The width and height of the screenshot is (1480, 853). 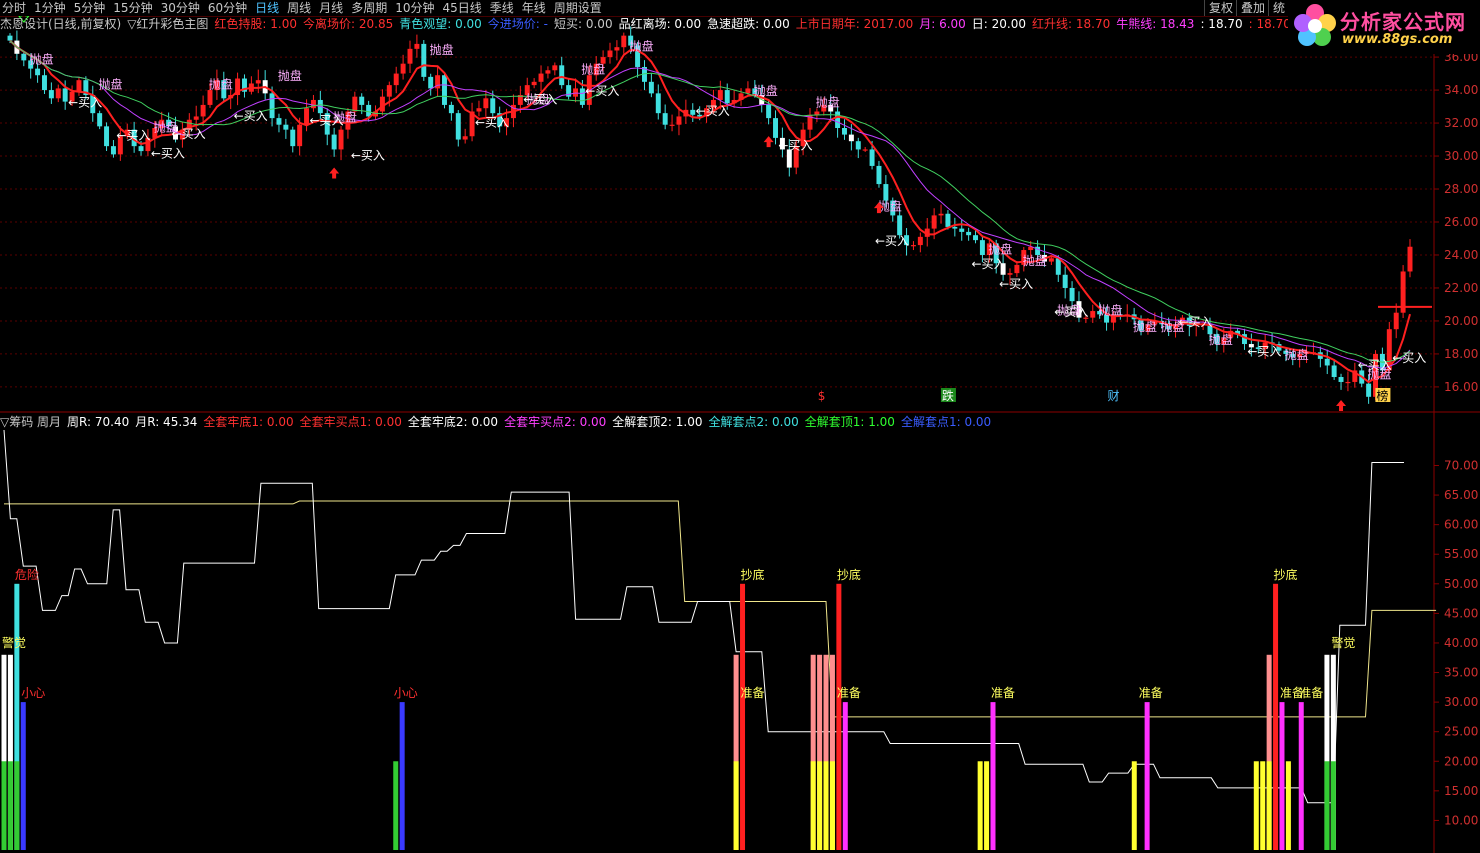 I want to click on period-tab-12: 季线, so click(x=504, y=8).